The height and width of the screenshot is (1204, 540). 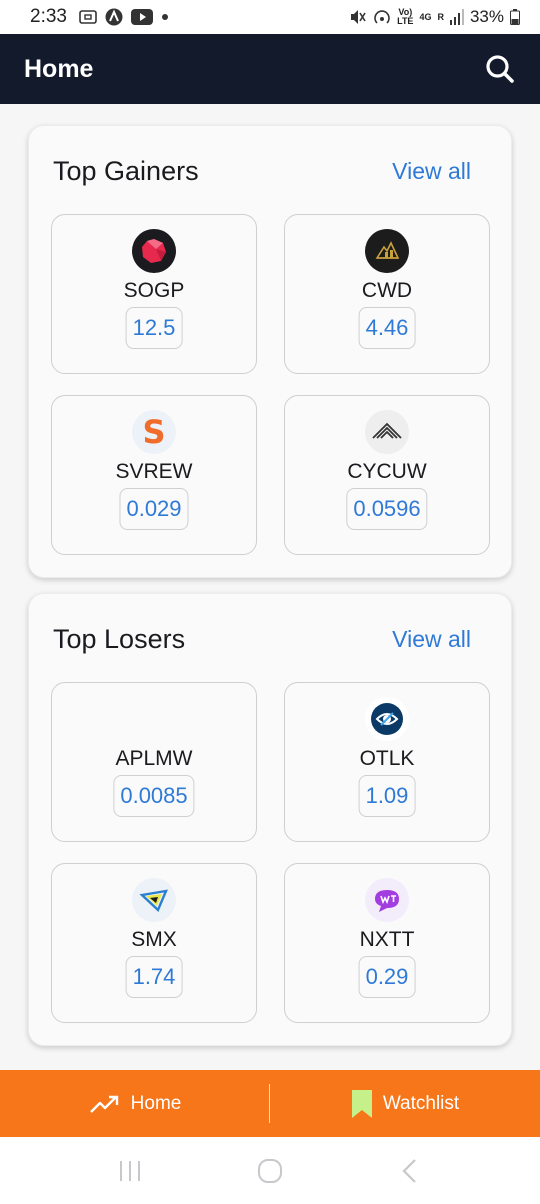 What do you see at coordinates (270, 69) in the screenshot?
I see `app-bar: Home` at bounding box center [270, 69].